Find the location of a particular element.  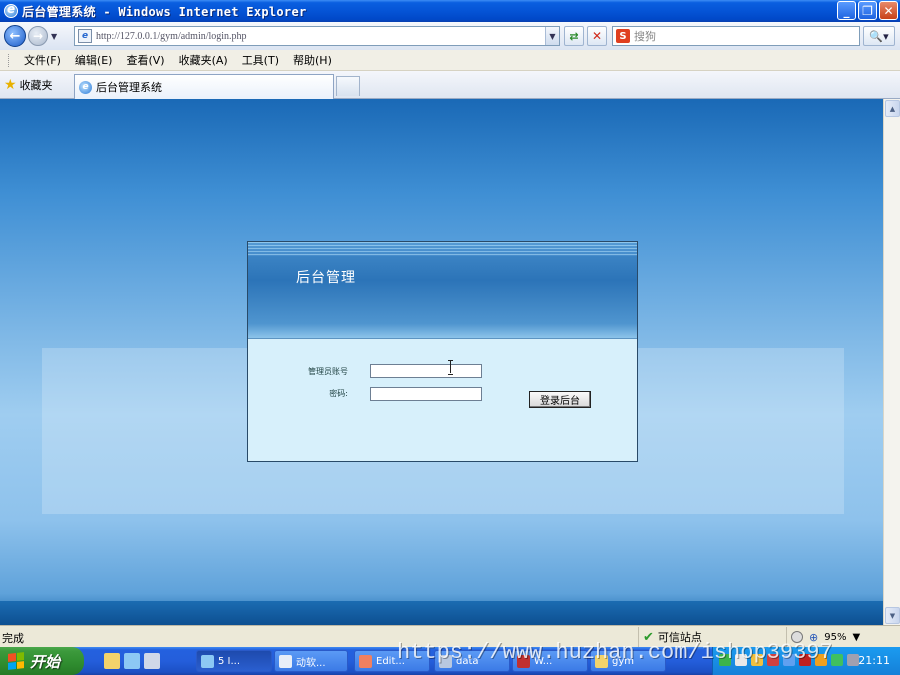

login-submit-button: 登录后台 is located at coordinates (560, 399).